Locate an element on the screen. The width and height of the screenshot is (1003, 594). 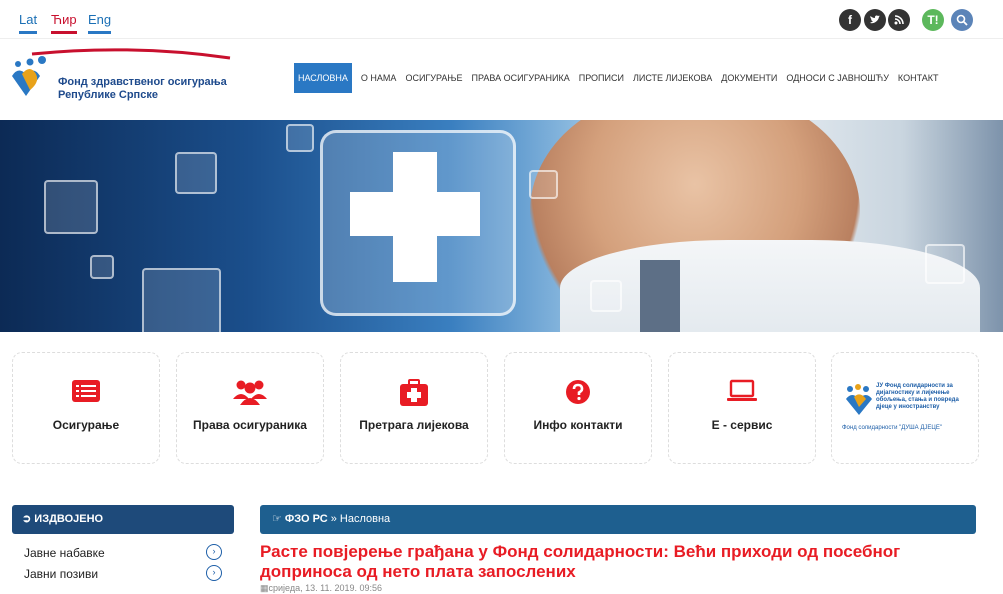
hero-doctor-tie is located at coordinates (660, 296).